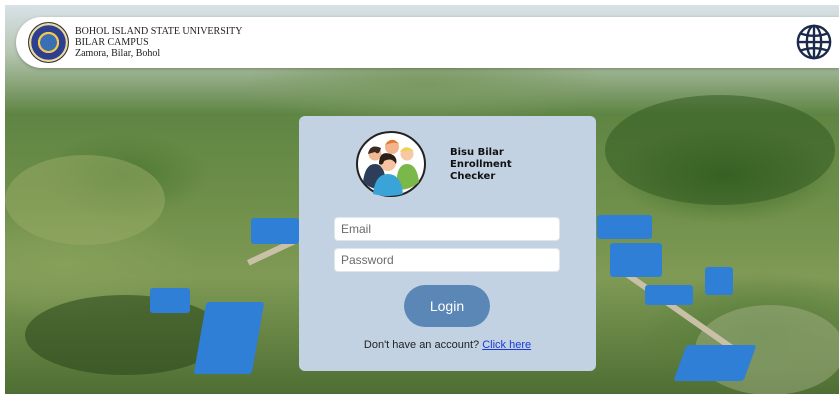  I want to click on signup-link: Click here, so click(506, 345).